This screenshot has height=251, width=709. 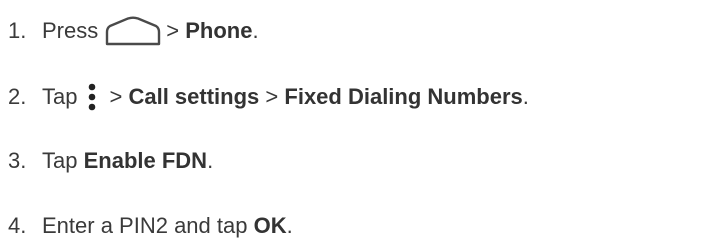 What do you see at coordinates (194, 96) in the screenshot?
I see `step-target-call-settings: Call settings` at bounding box center [194, 96].